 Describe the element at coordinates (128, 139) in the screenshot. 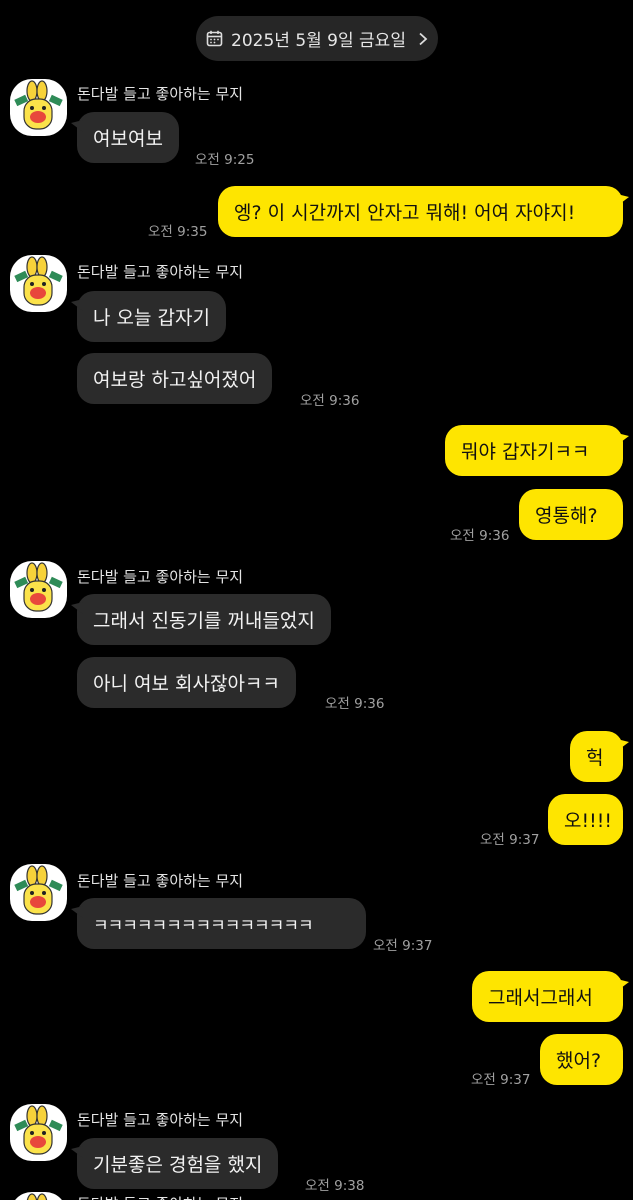

I see `message-text: 여보여보` at that location.